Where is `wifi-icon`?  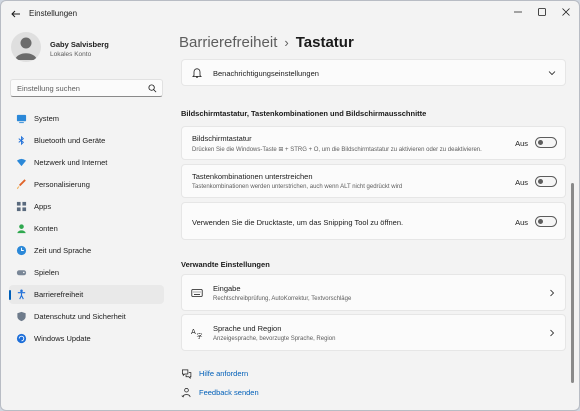 wifi-icon is located at coordinates (21, 162).